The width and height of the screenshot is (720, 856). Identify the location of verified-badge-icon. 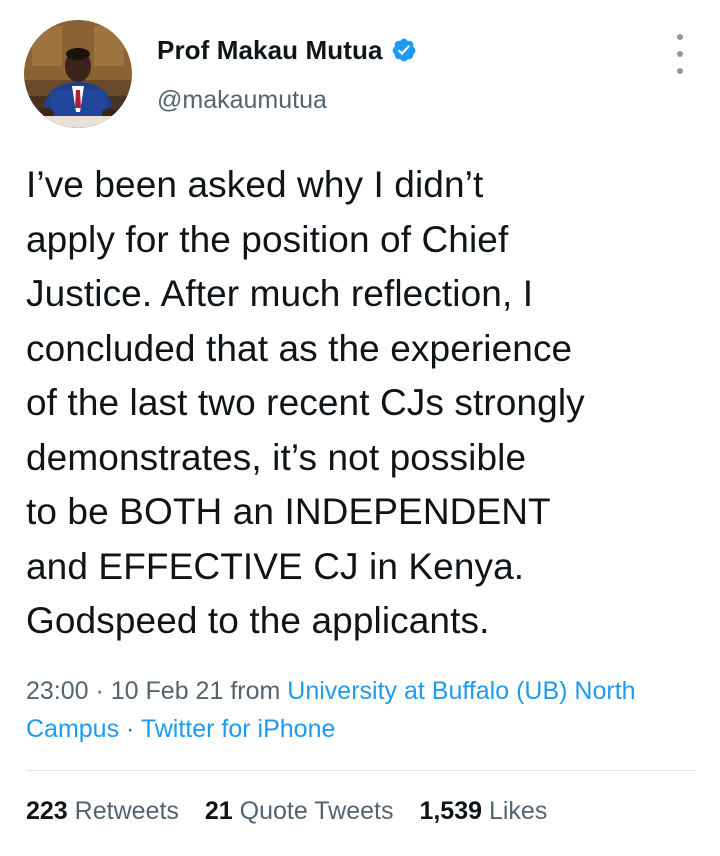
(404, 50).